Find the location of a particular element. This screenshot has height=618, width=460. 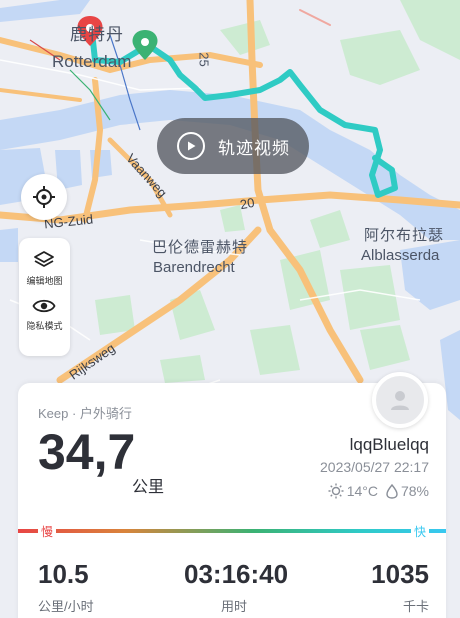

temperature: 14°C is located at coordinates (353, 491).